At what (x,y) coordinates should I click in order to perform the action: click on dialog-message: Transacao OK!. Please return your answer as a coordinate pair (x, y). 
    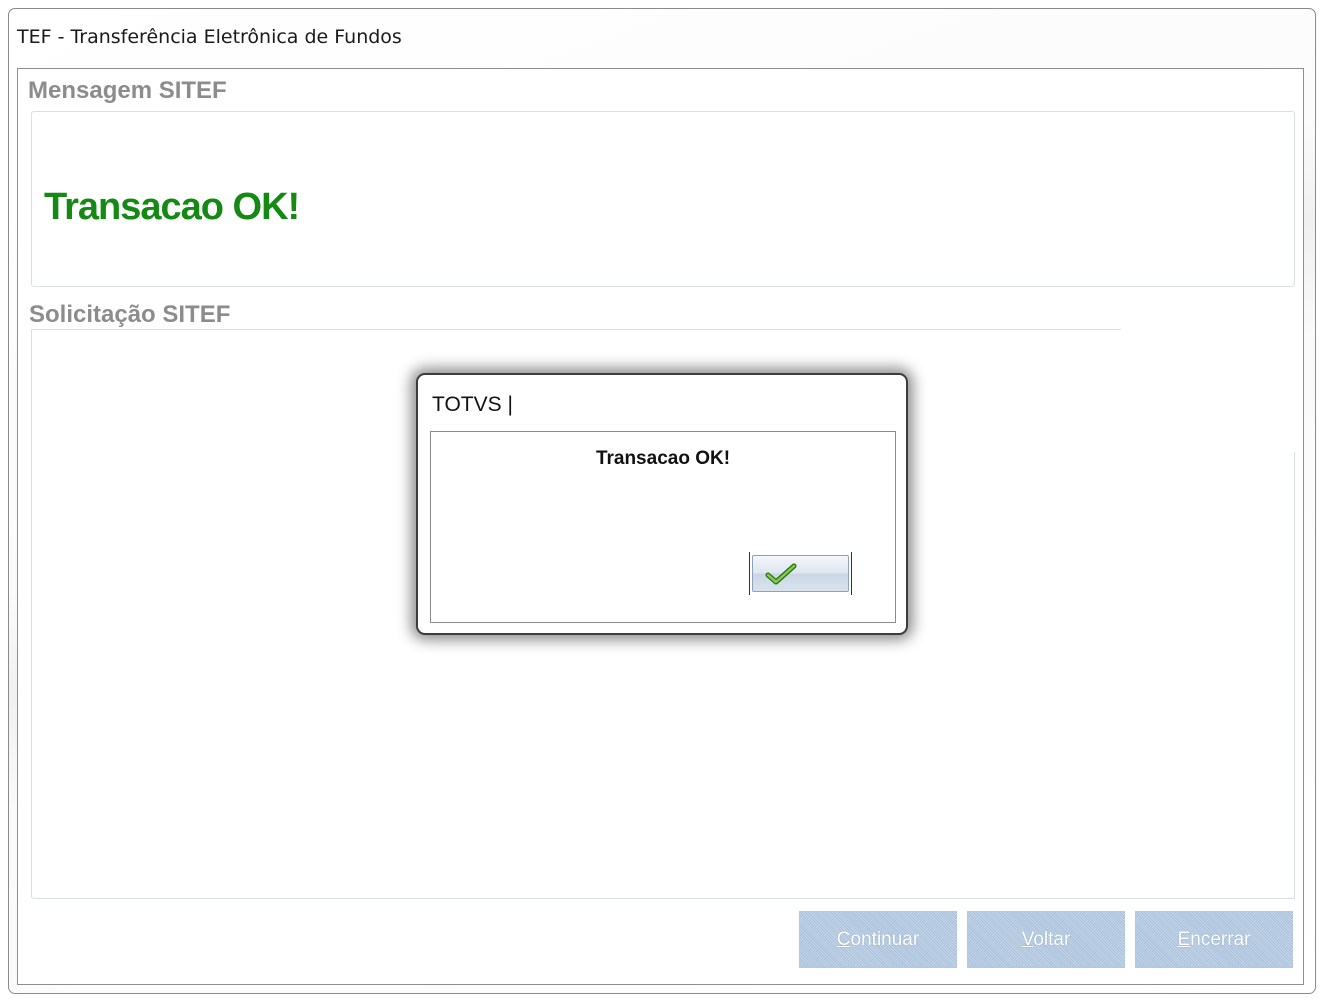
    Looking at the image, I should click on (663, 458).